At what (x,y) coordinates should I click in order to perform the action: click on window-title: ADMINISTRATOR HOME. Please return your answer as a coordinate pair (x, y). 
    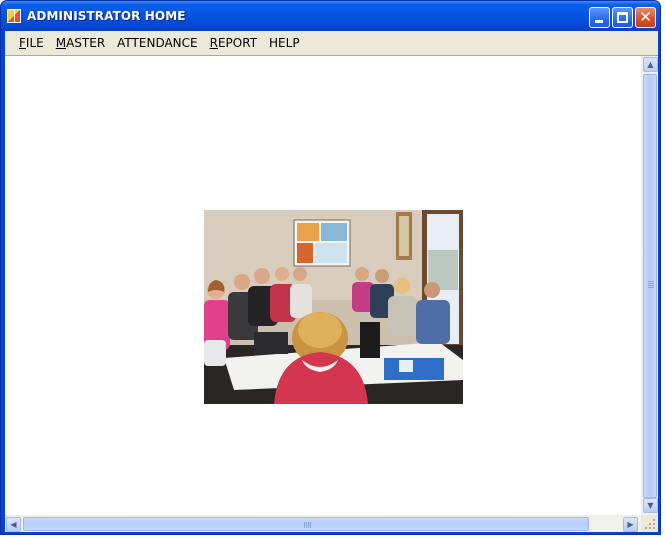
    Looking at the image, I should click on (106, 16).